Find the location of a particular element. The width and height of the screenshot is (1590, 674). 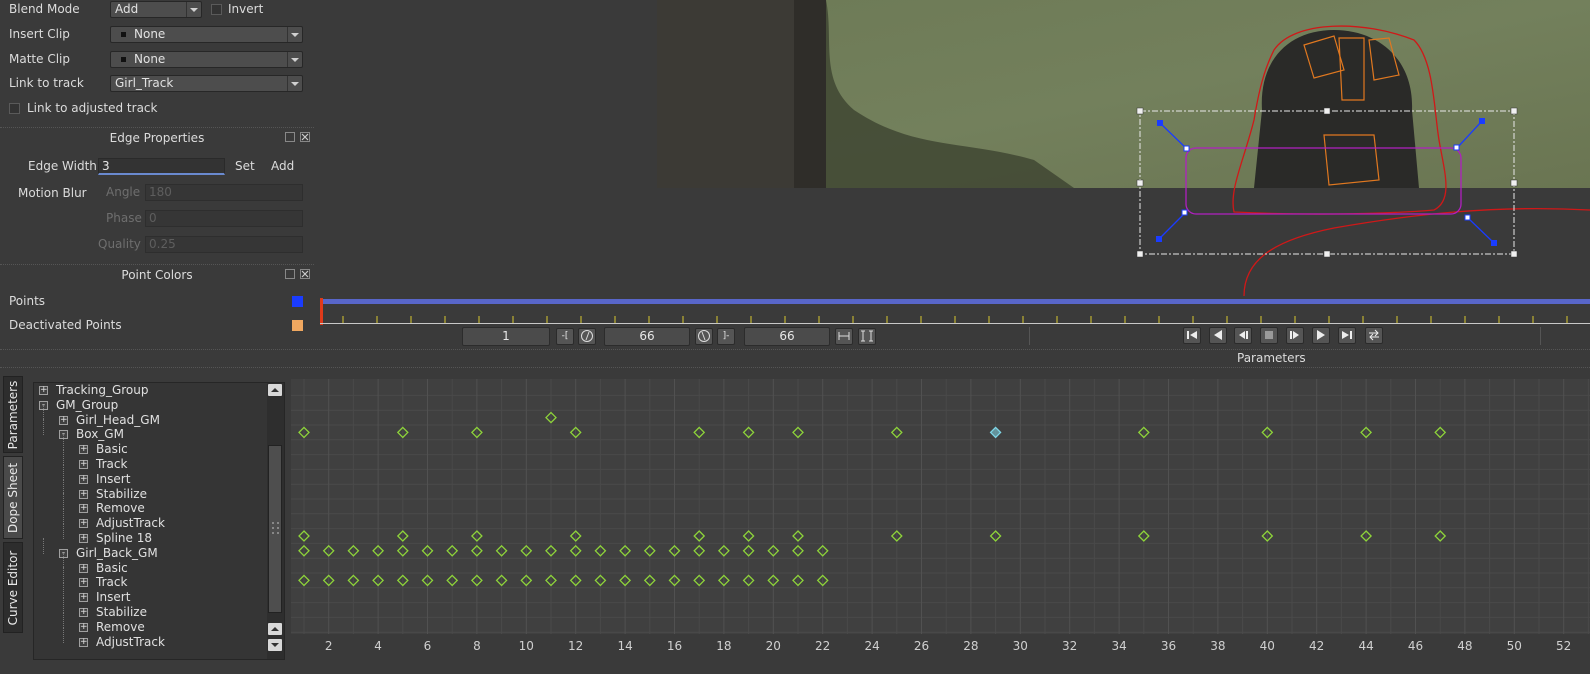

insert-clip-value: None is located at coordinates (150, 34).